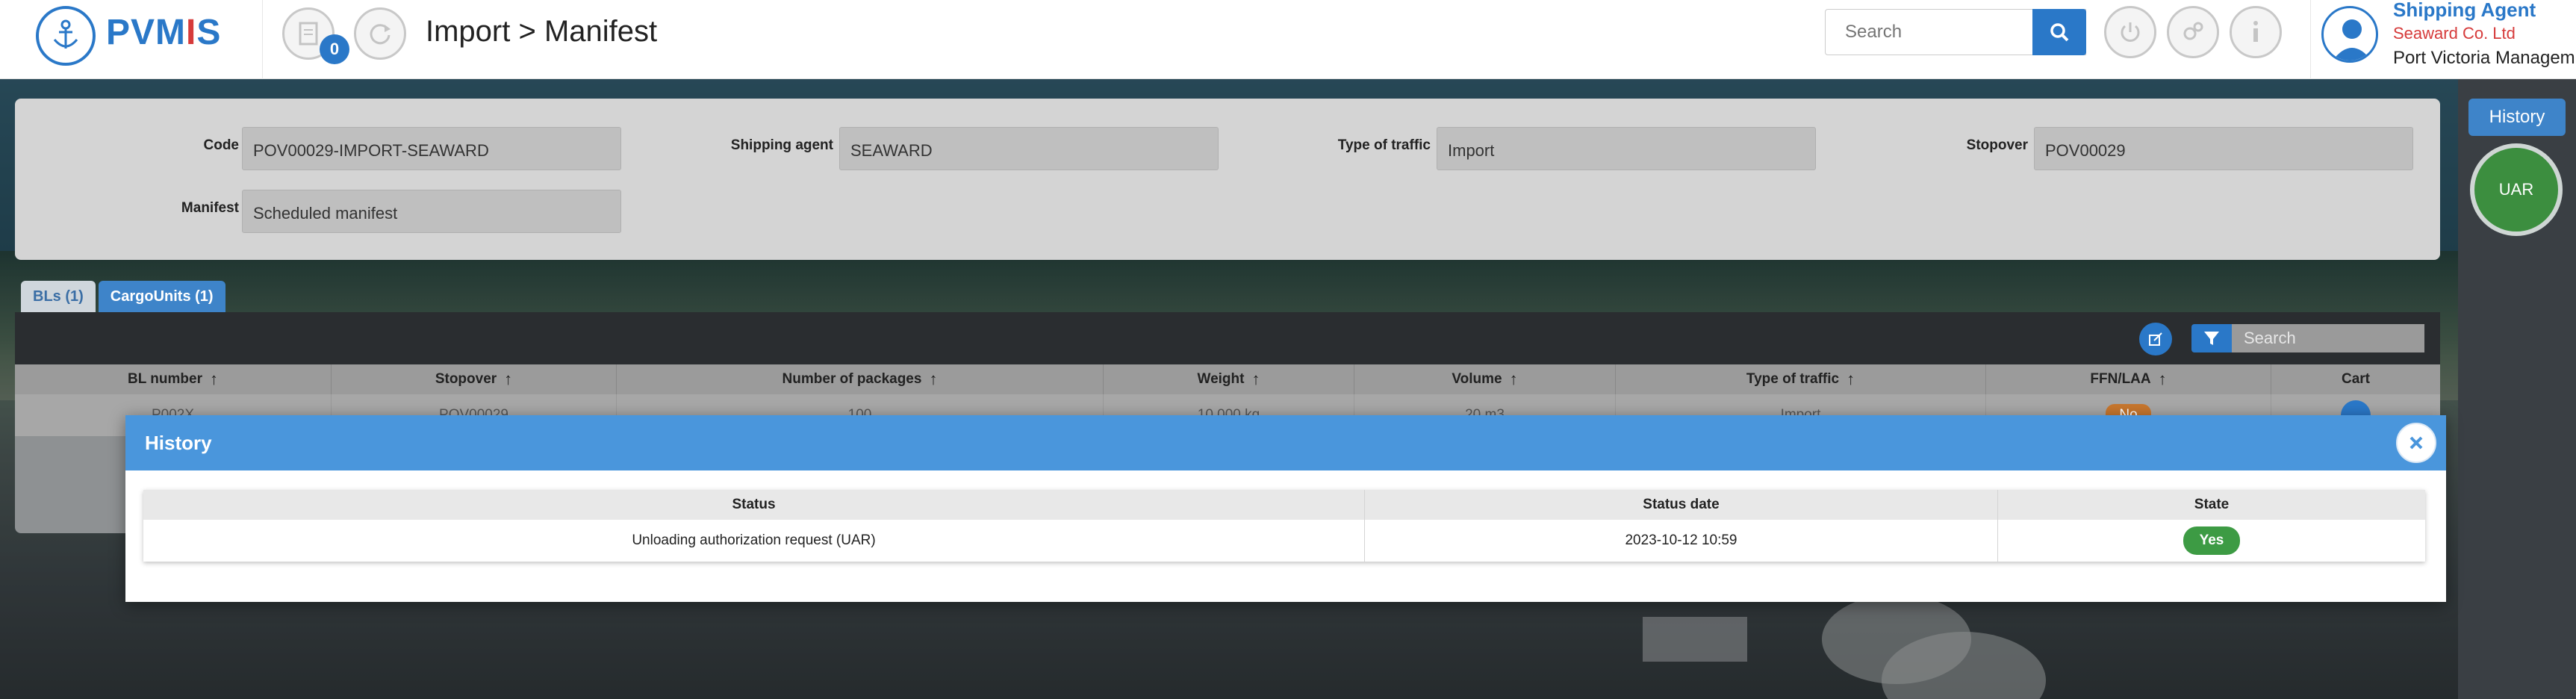 The height and width of the screenshot is (699, 2576). Describe the element at coordinates (1485, 379) in the screenshot. I see `column-header: Volume ↑` at that location.